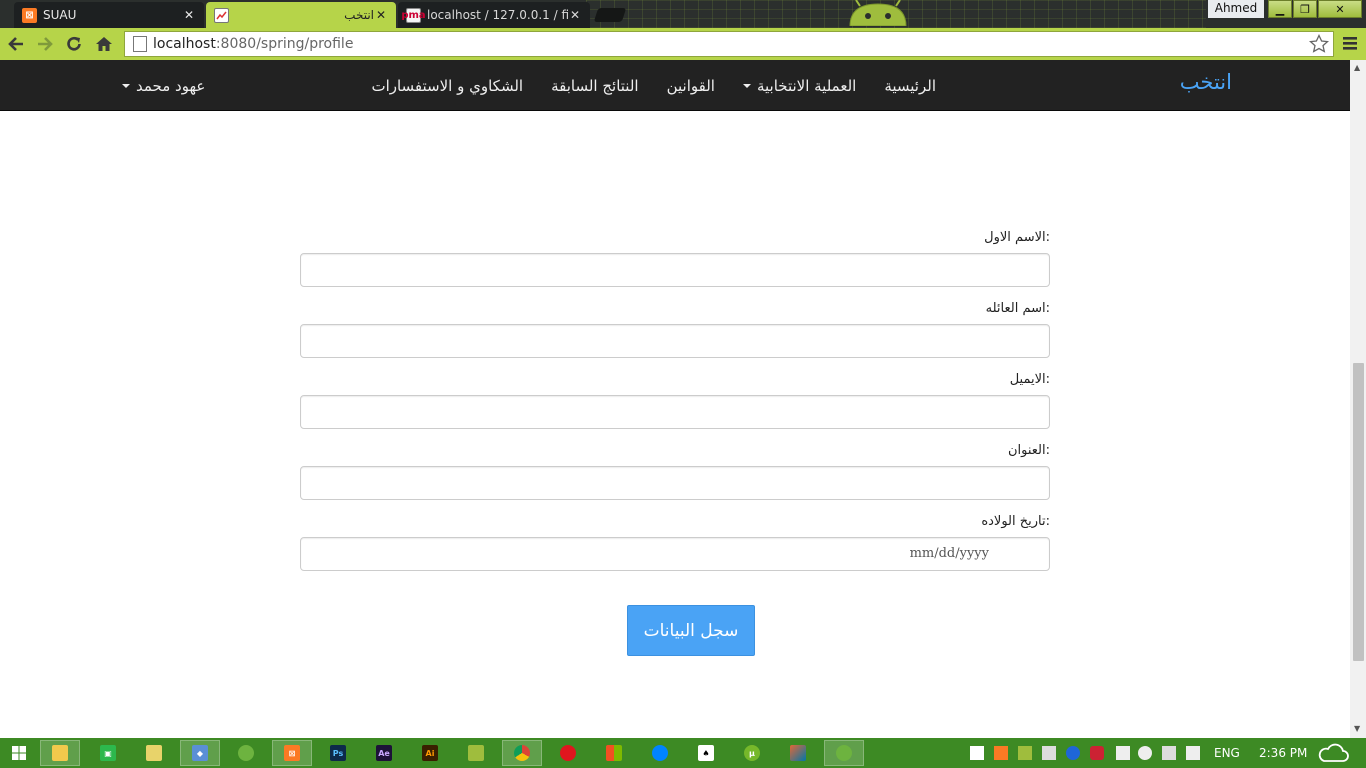 This screenshot has height=768, width=1366. I want to click on taskbar-photoshop: Ps, so click(338, 753).